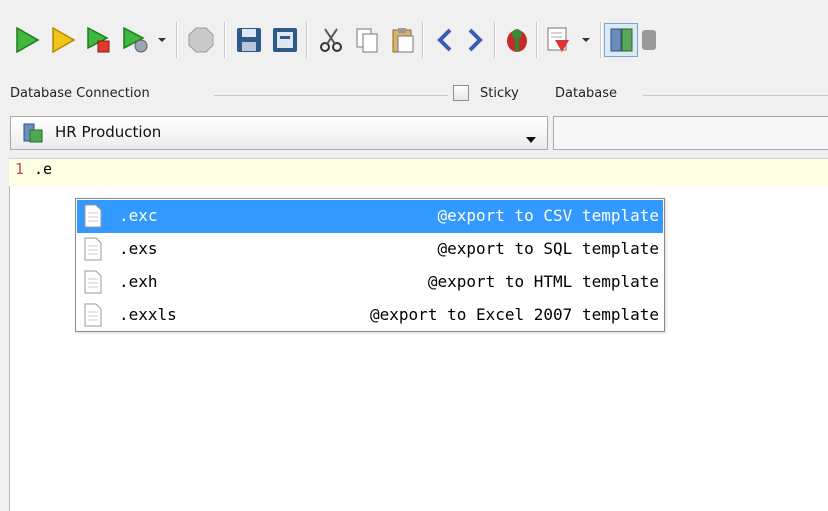 The image size is (828, 511). What do you see at coordinates (586, 93) in the screenshot?
I see `database-label: Database` at bounding box center [586, 93].